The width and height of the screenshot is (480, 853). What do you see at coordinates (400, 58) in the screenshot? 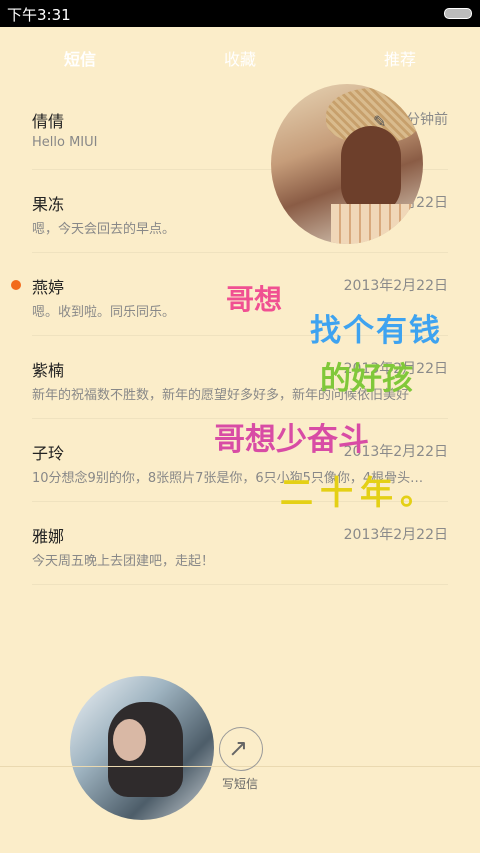
I see `tab-recommend: 推荐` at bounding box center [400, 58].